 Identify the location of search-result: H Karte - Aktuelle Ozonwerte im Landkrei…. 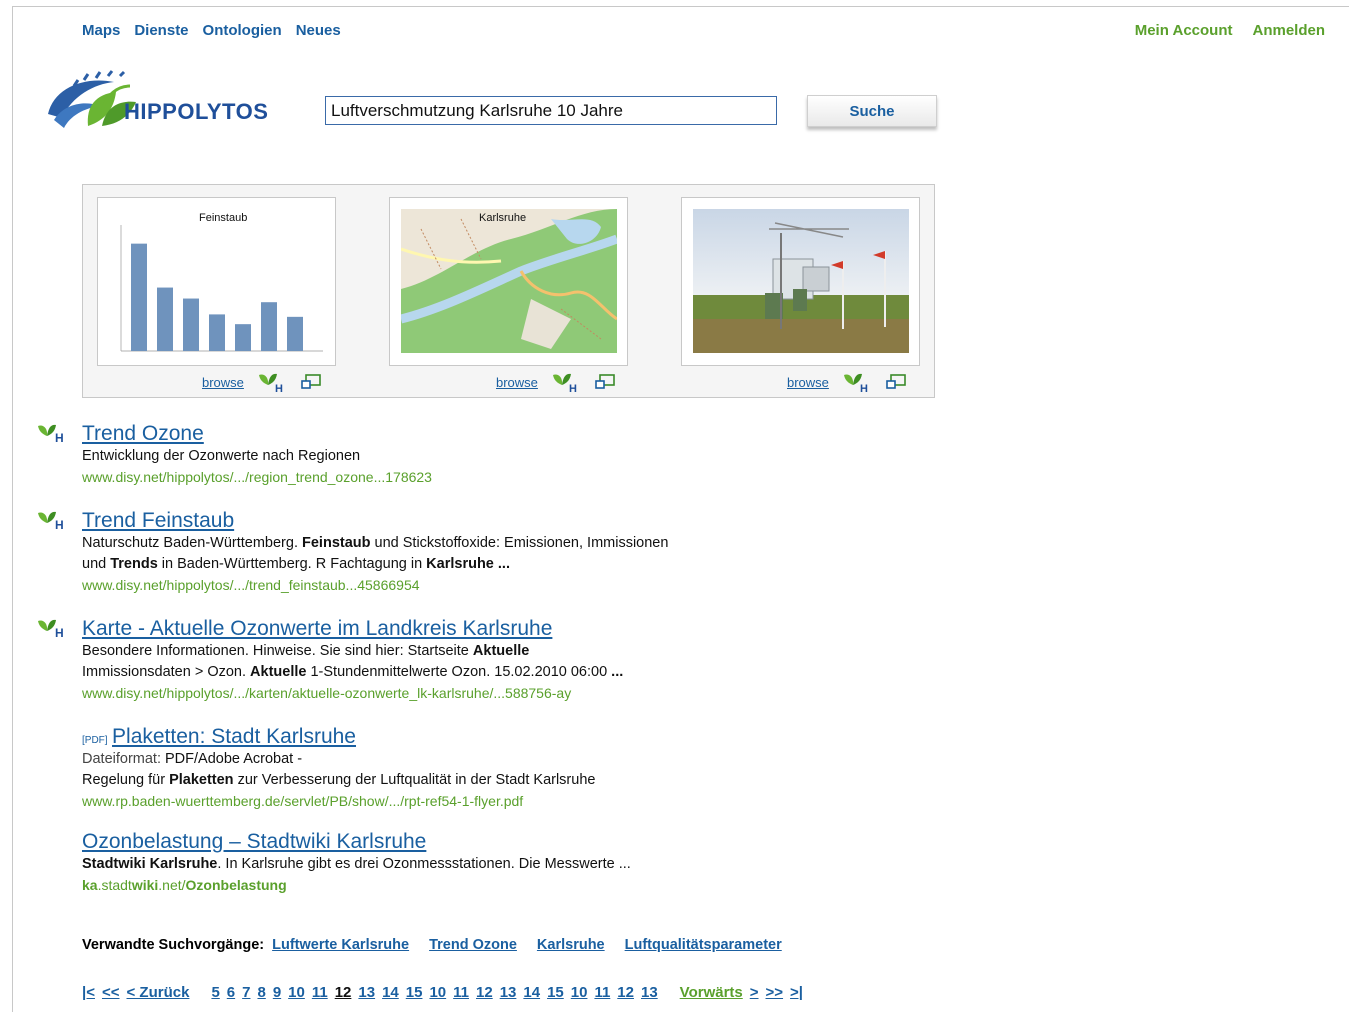
(331, 660).